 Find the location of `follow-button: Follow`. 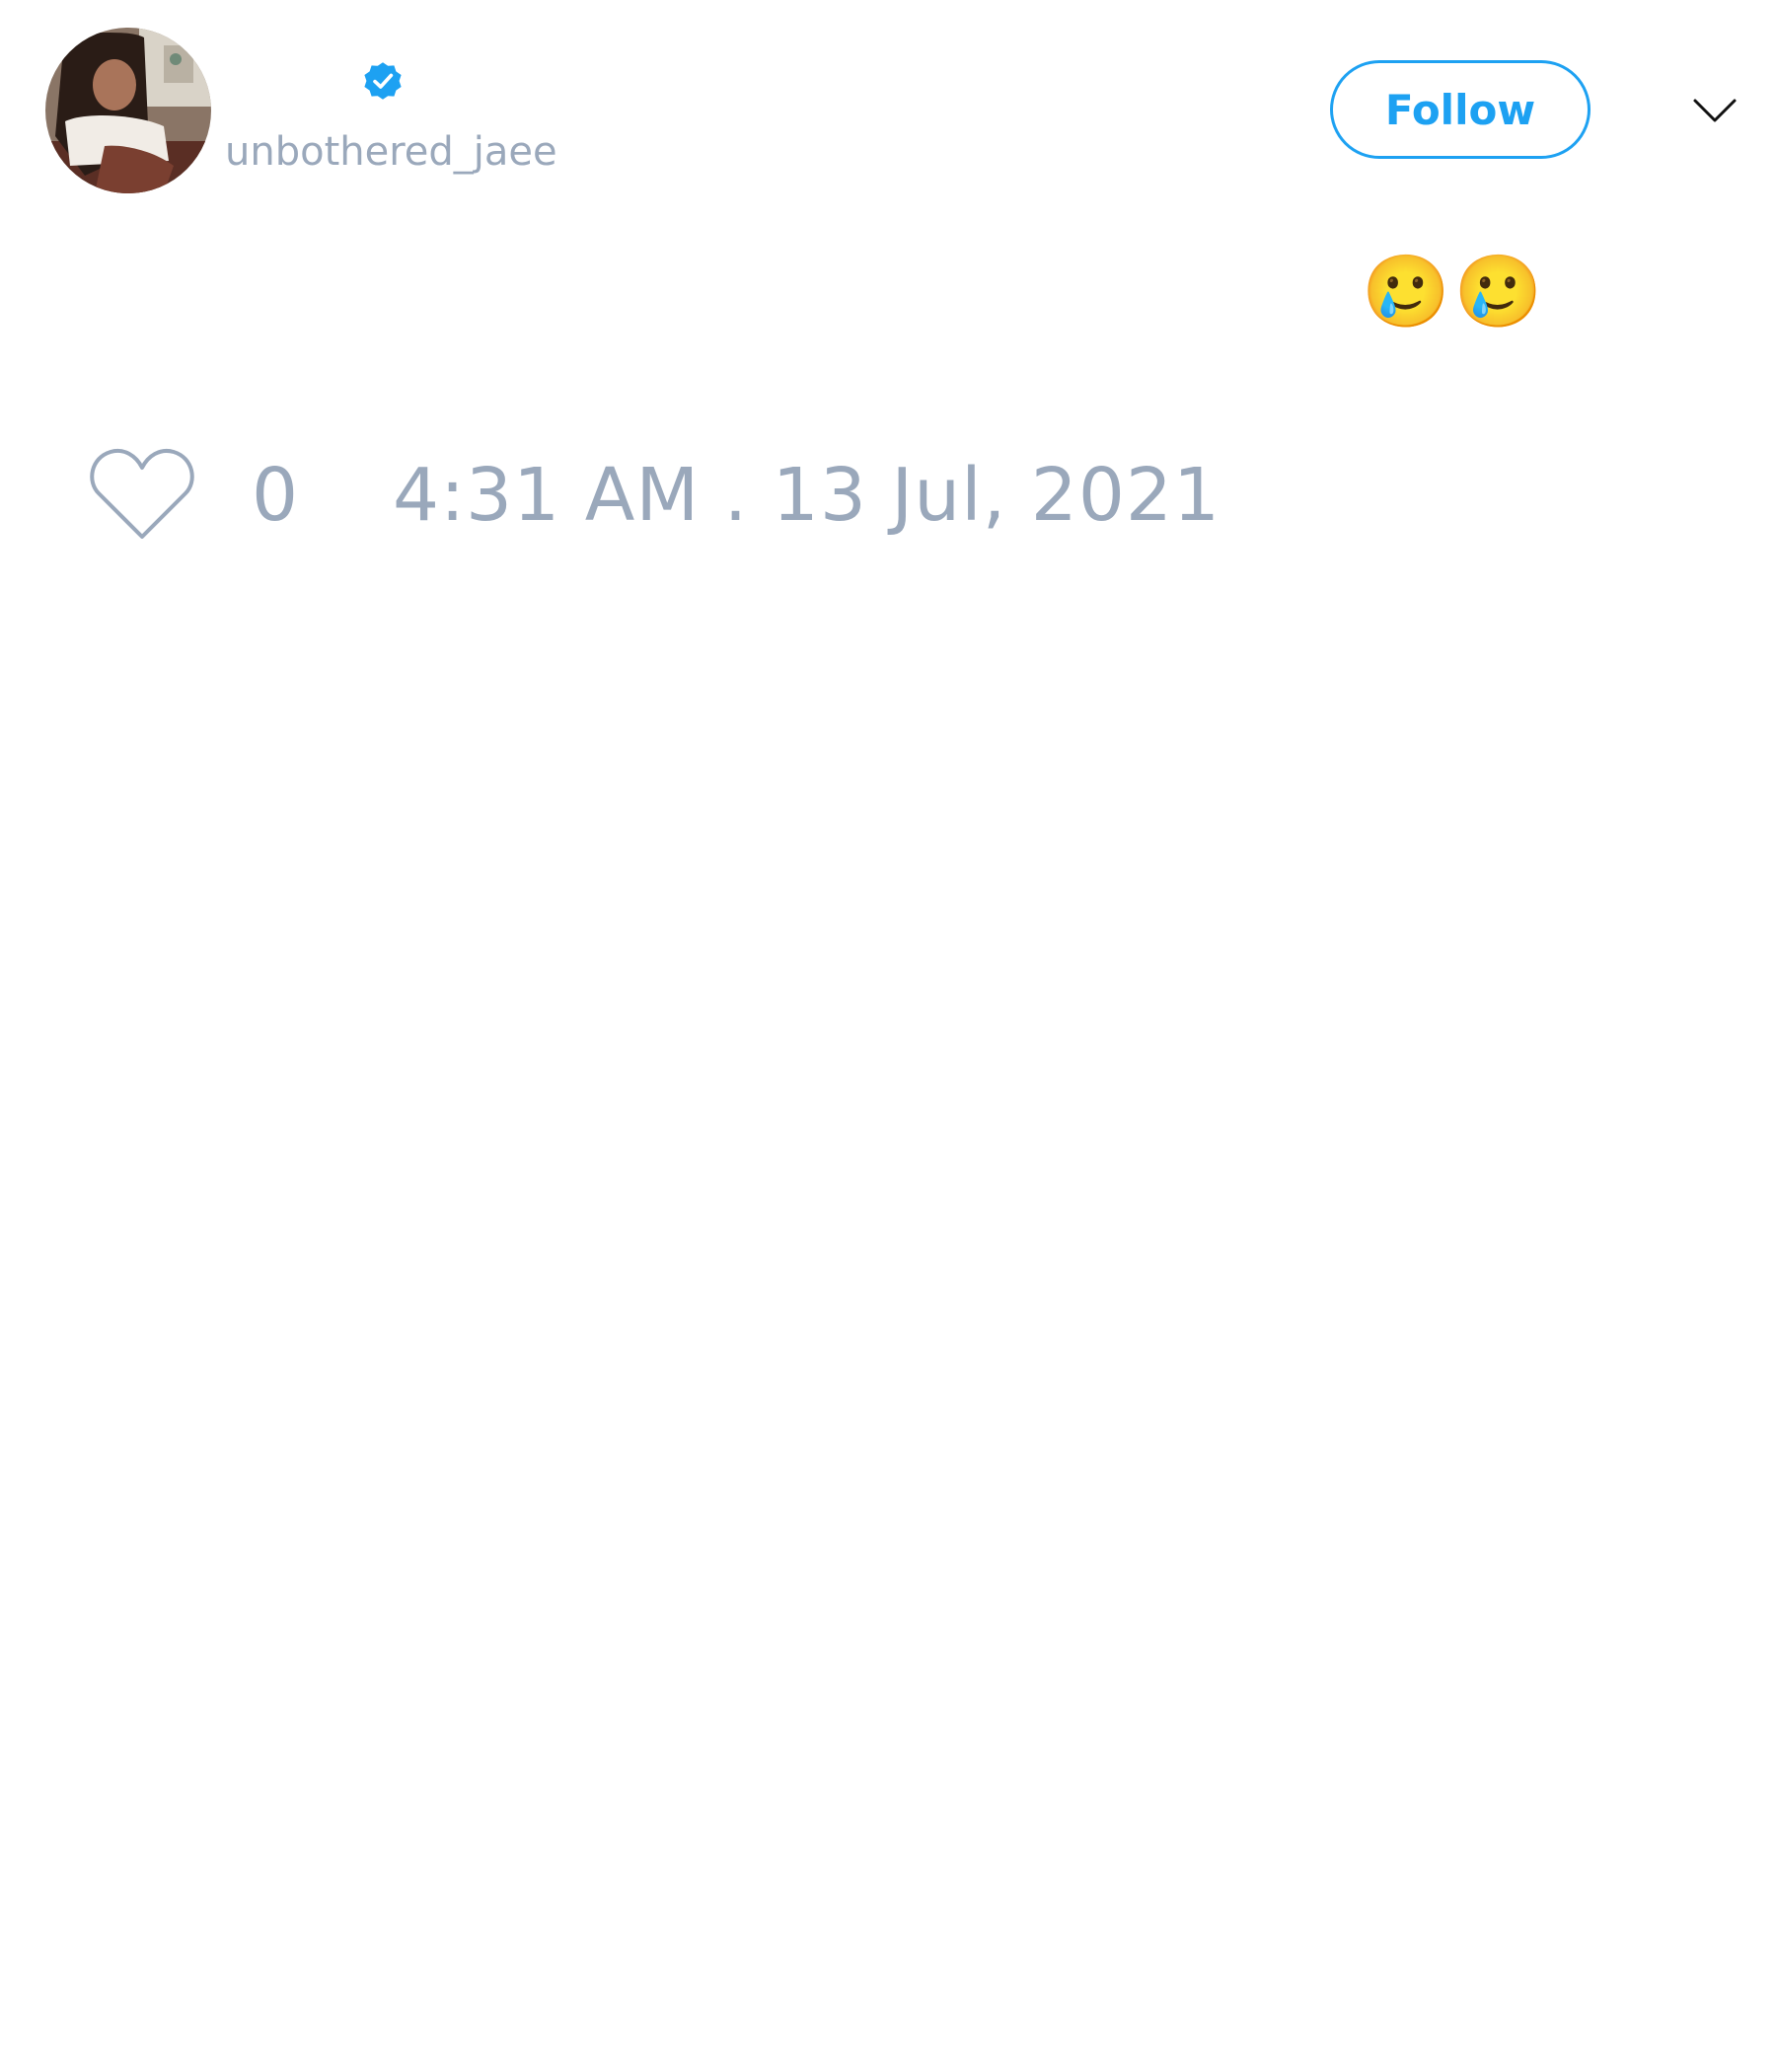

follow-button: Follow is located at coordinates (1461, 110).